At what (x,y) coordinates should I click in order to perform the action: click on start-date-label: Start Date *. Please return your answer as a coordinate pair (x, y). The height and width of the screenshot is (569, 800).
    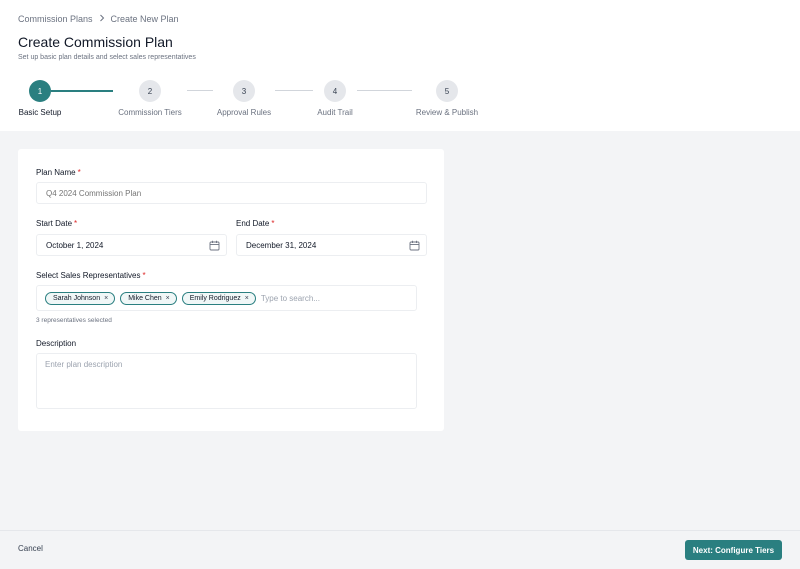
    Looking at the image, I should click on (56, 223).